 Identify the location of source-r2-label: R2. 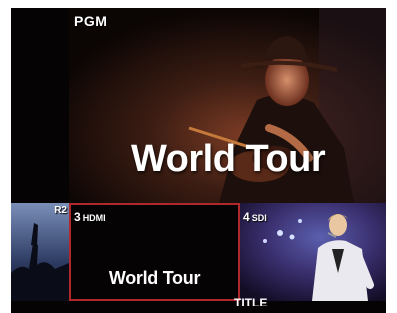
(60, 210).